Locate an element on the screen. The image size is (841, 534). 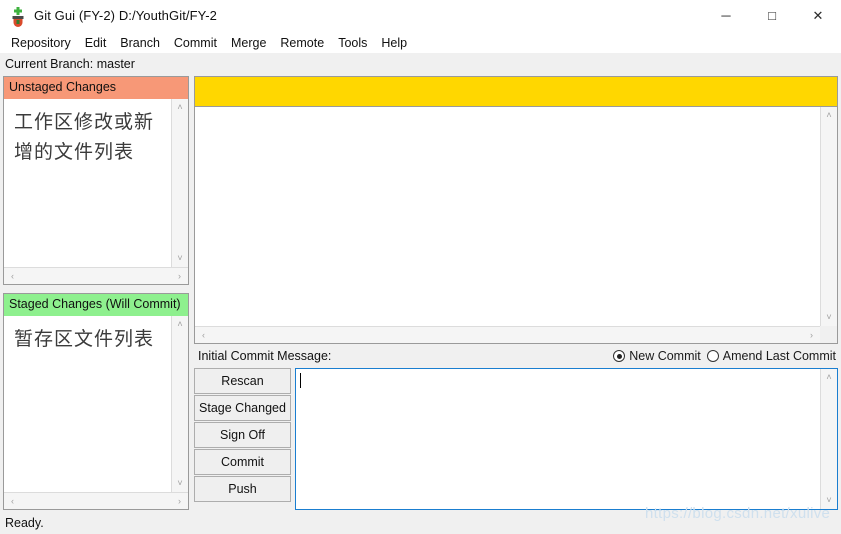
radio-amend-last-commit: Amend Last Commit is located at coordinates (771, 356).